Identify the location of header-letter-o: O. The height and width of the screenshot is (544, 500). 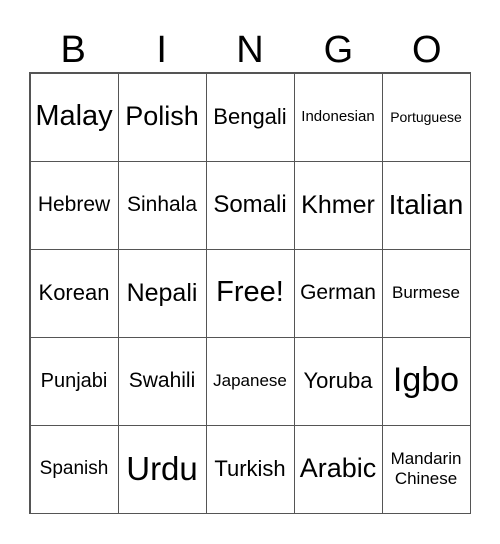
(427, 50).